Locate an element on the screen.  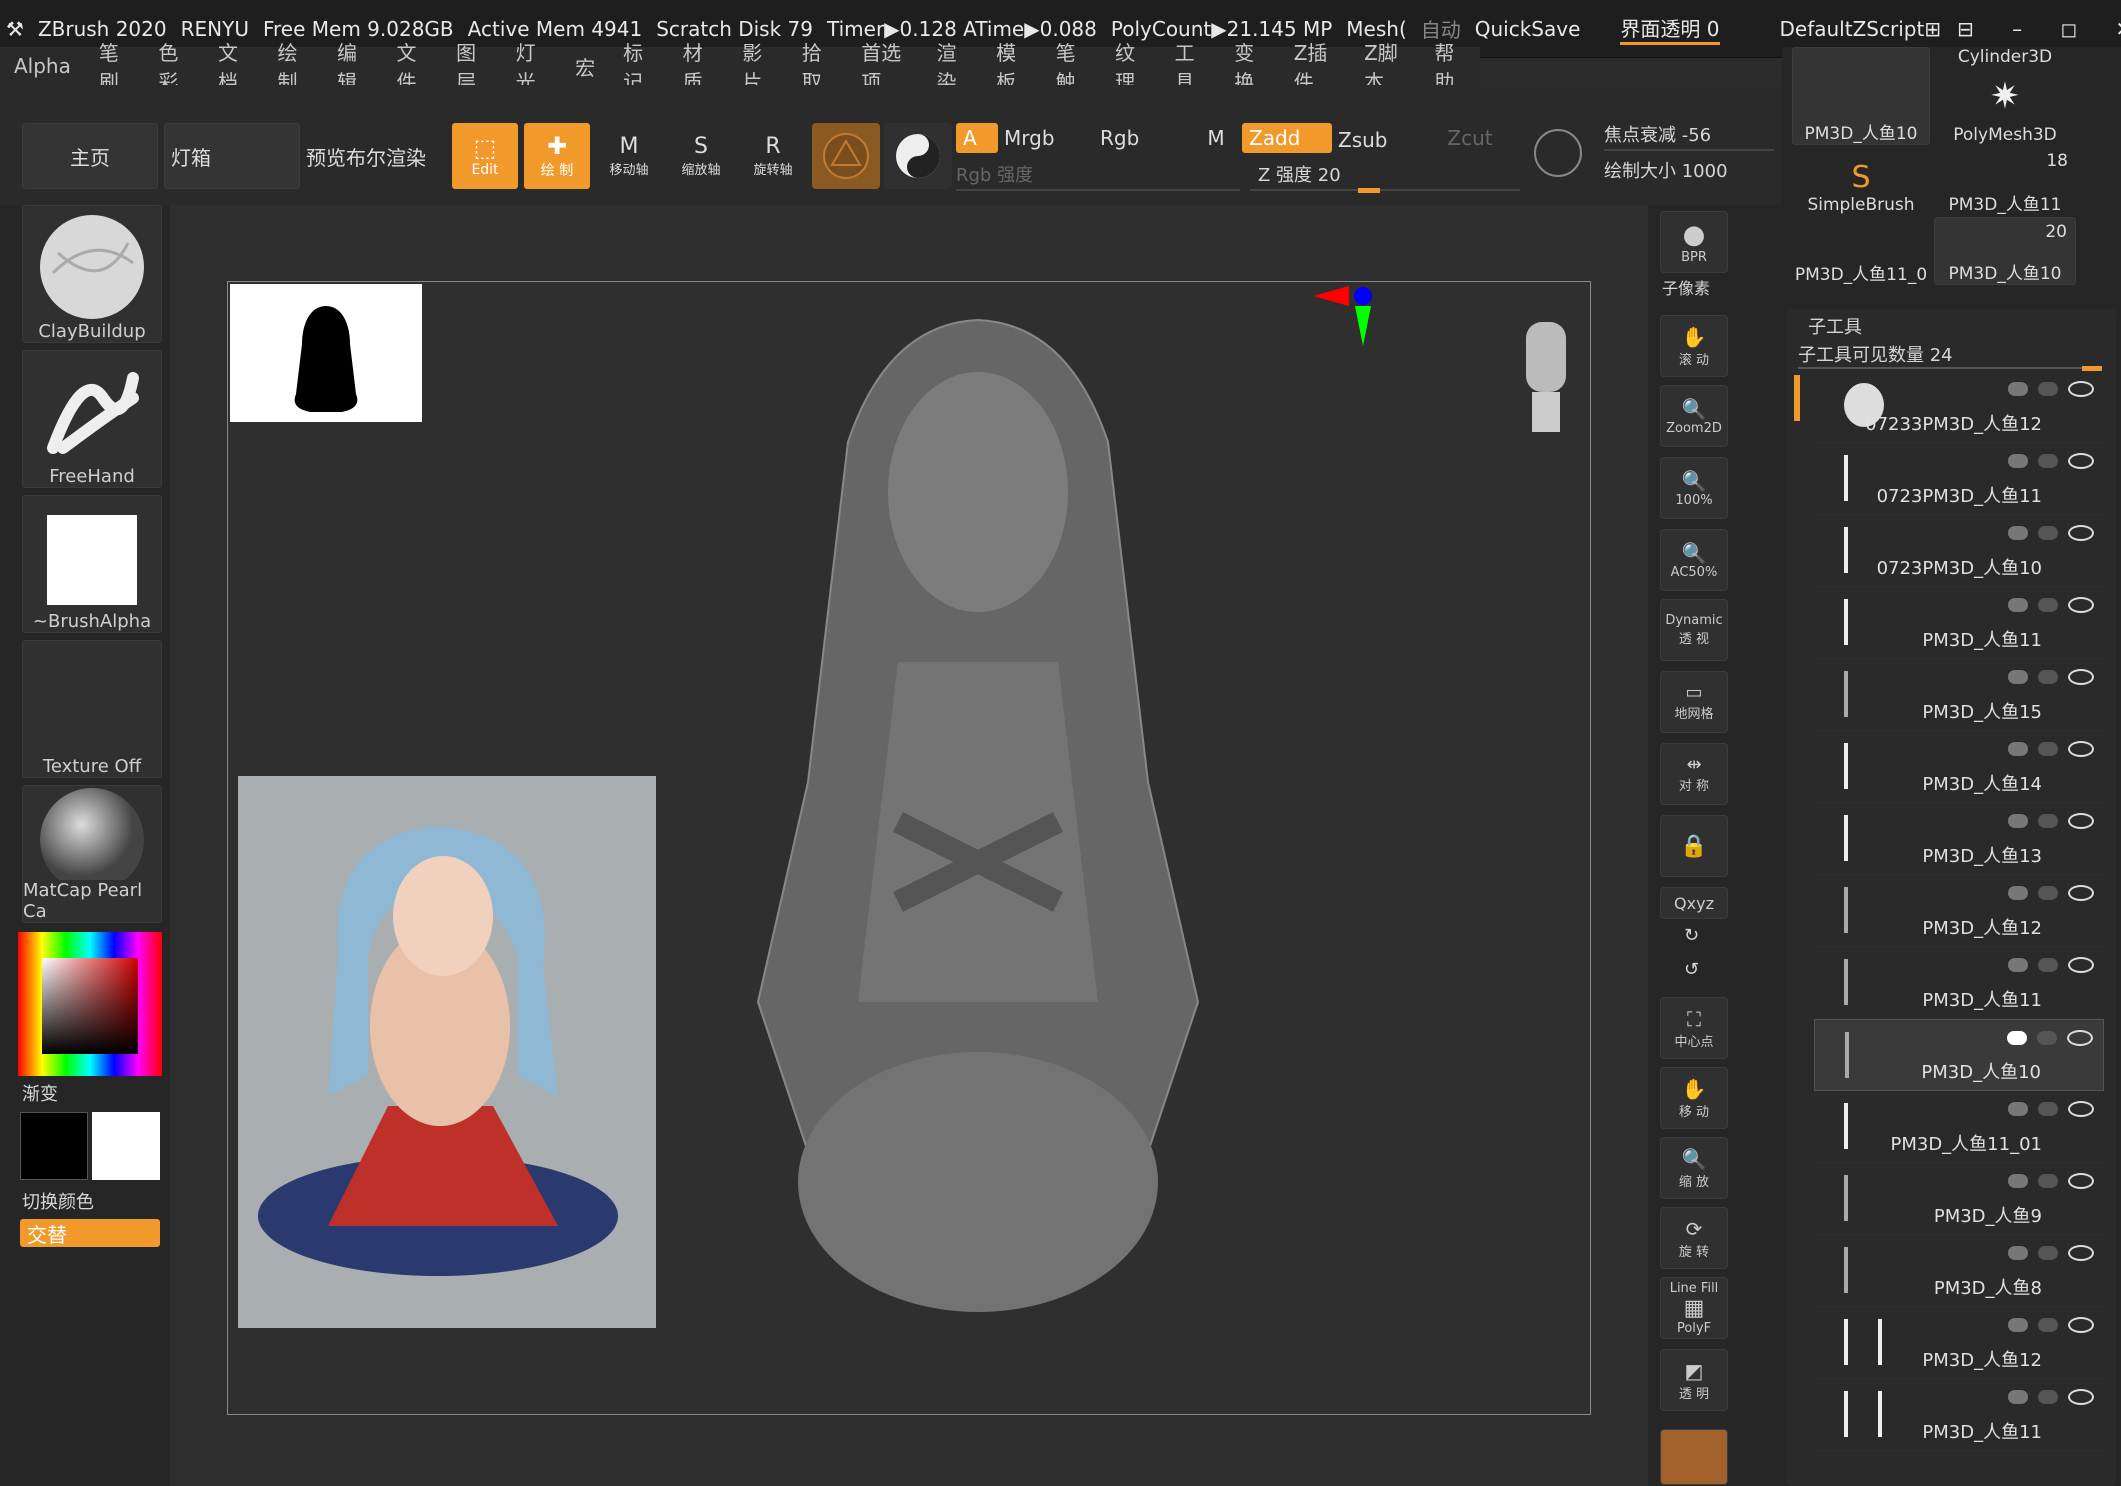
stroke-selector: FreeHand is located at coordinates (92, 419).